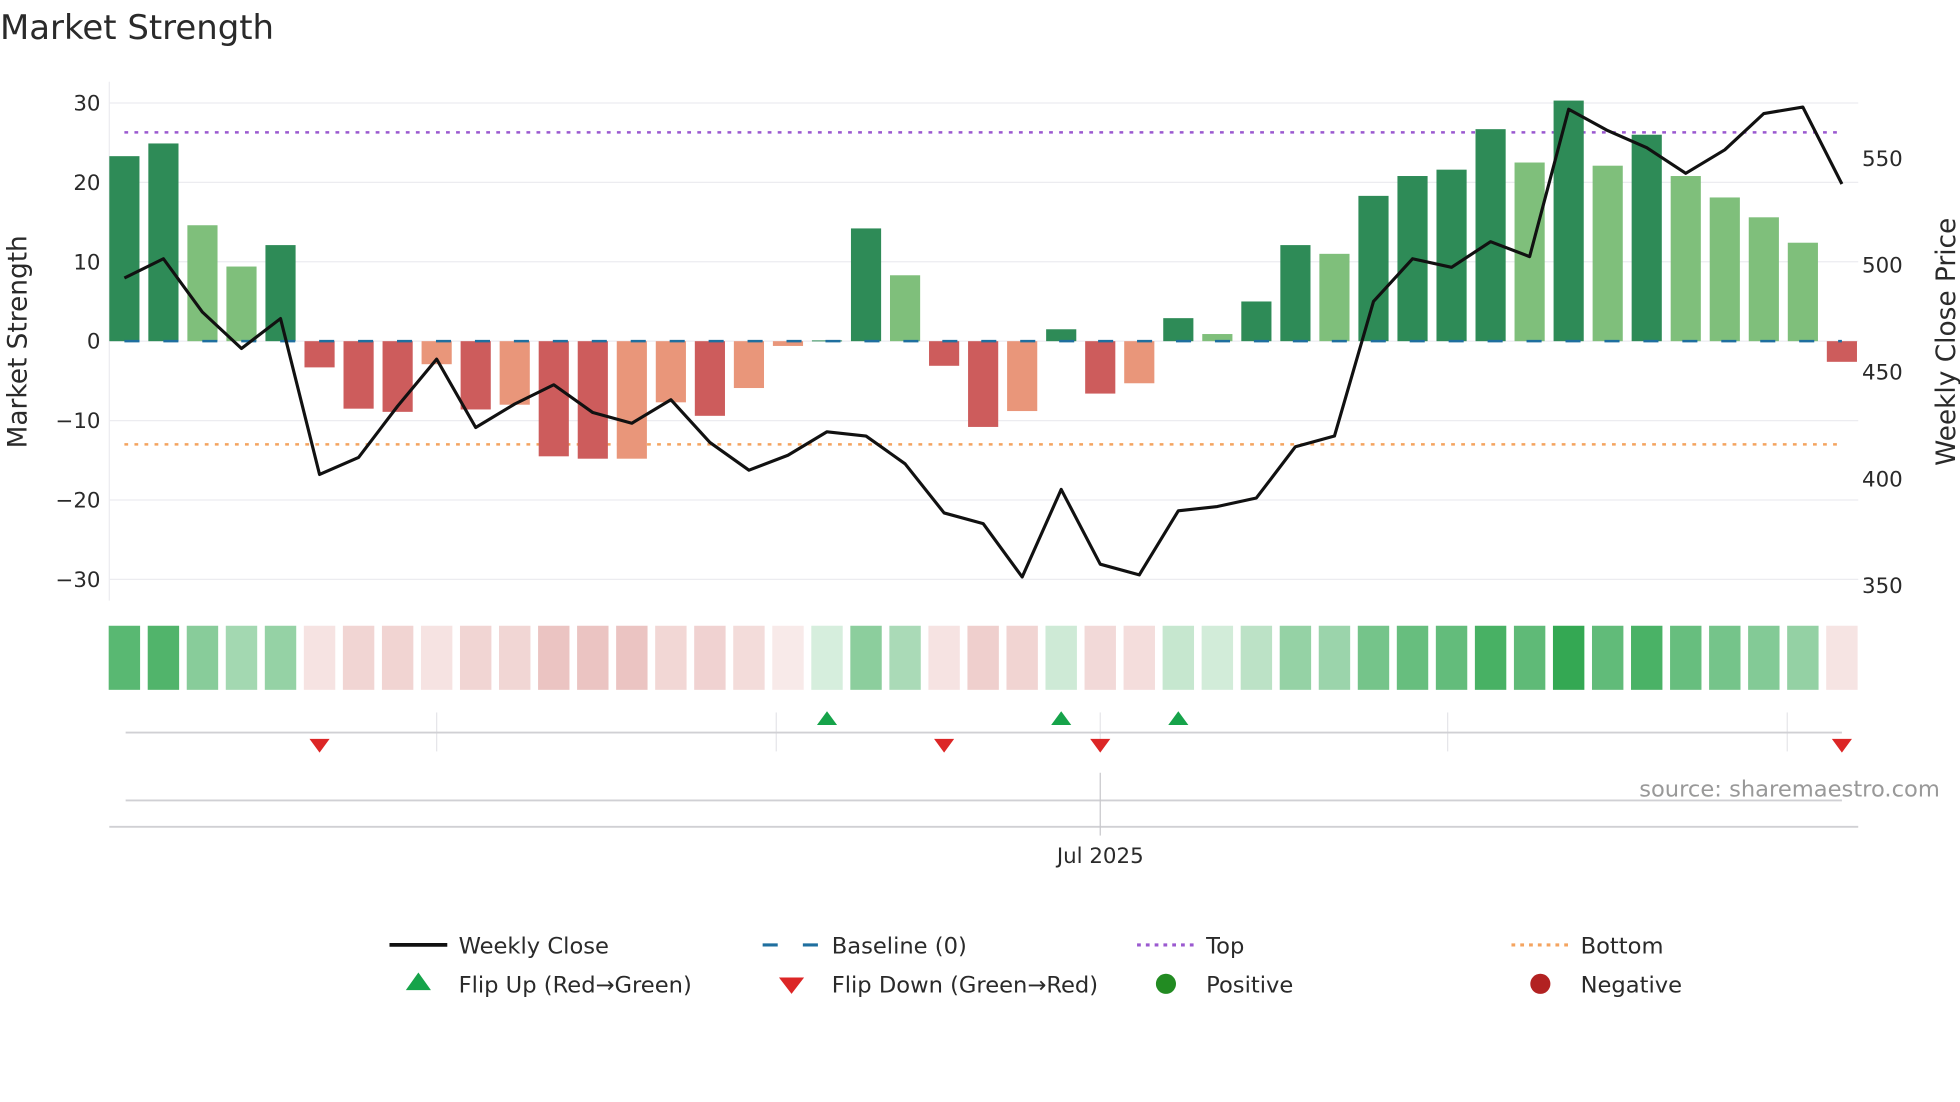 This screenshot has width=1960, height=1102. What do you see at coordinates (77, 580) in the screenshot?
I see `y-tick-label: −30` at bounding box center [77, 580].